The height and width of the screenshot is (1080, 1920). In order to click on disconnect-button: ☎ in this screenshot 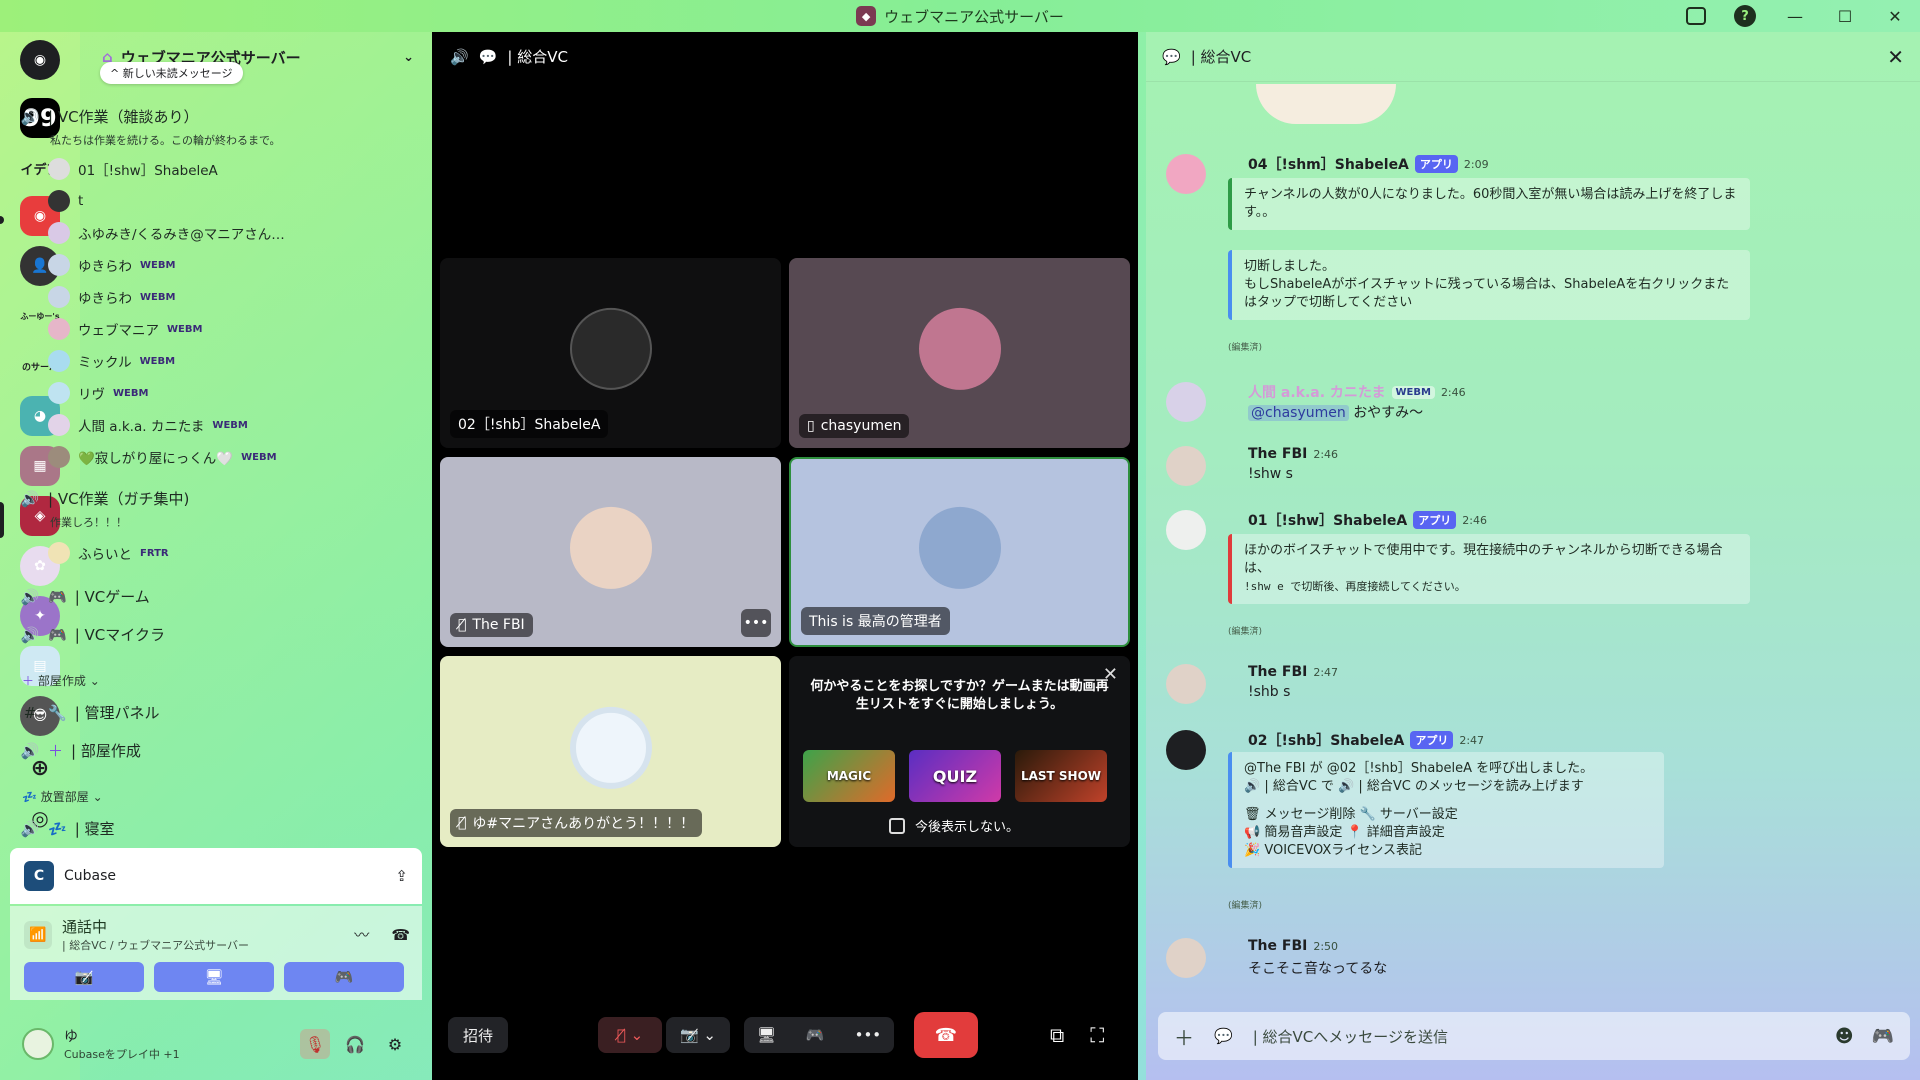, I will do `click(946, 1035)`.